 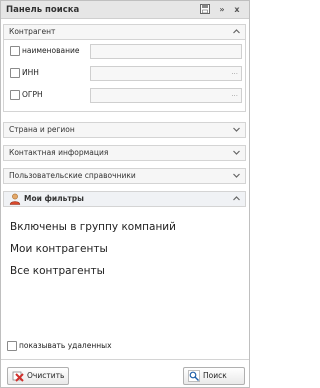 What do you see at coordinates (59, 152) in the screenshot?
I see `section-label: Контактная информация` at bounding box center [59, 152].